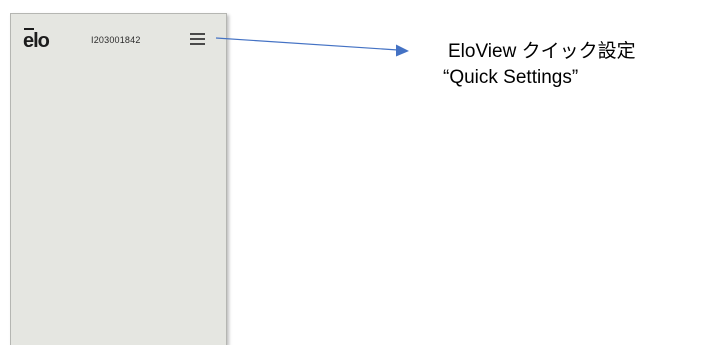 The image size is (706, 345). What do you see at coordinates (511, 77) in the screenshot?
I see `callout-subtitle: “Quick Settings”` at bounding box center [511, 77].